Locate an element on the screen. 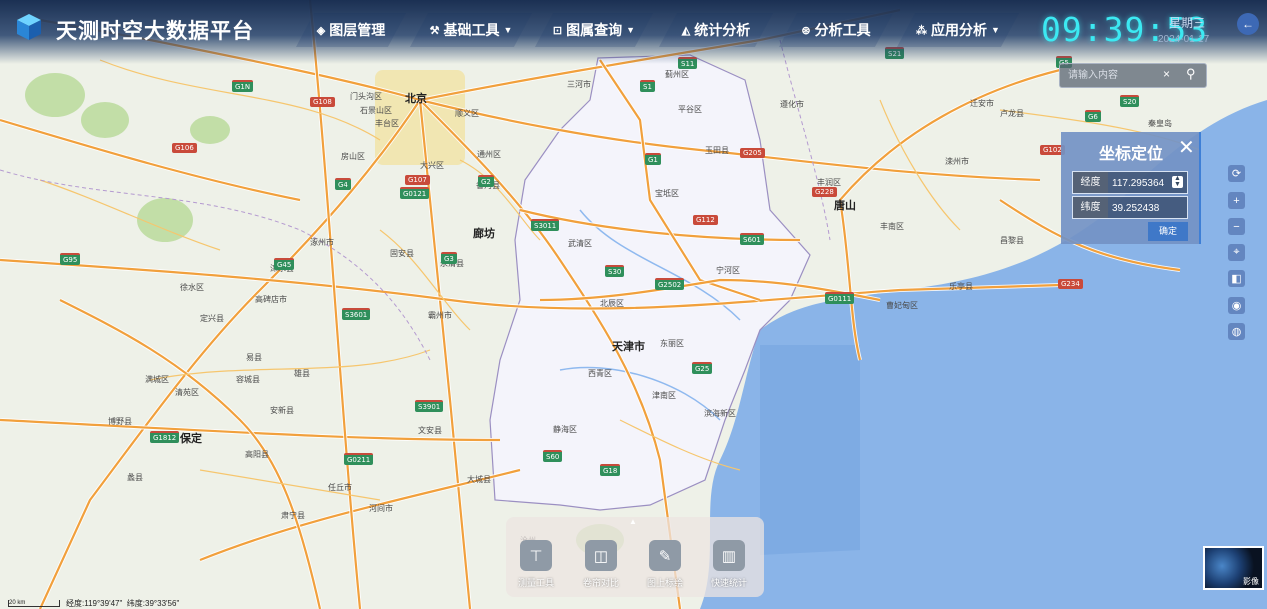  map-place-label: 高碑店市 is located at coordinates (271, 299).